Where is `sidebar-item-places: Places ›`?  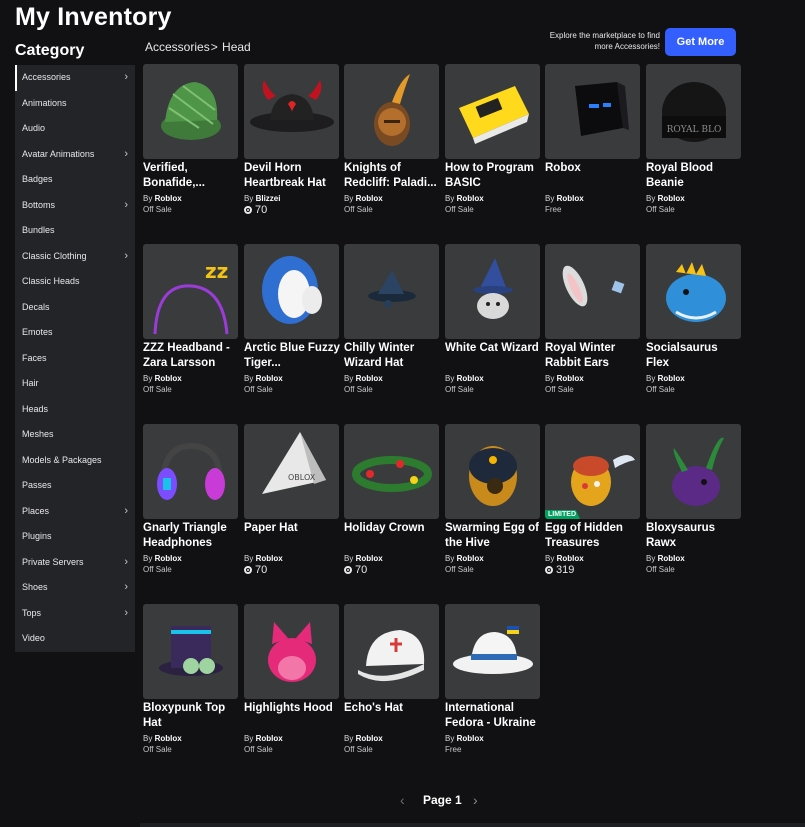 sidebar-item-places: Places › is located at coordinates (75, 512).